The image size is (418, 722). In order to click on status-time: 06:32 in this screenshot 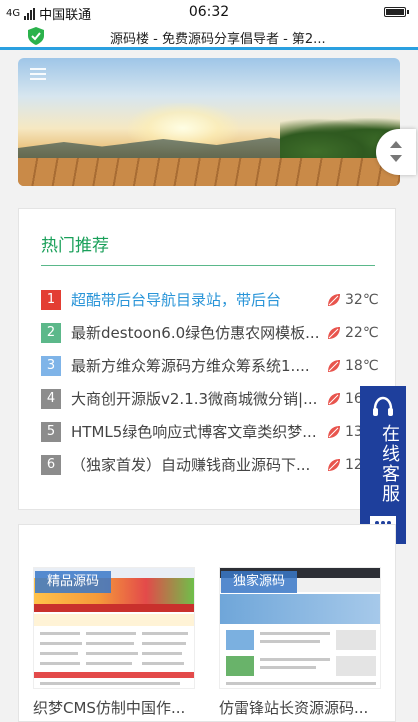, I will do `click(209, 12)`.